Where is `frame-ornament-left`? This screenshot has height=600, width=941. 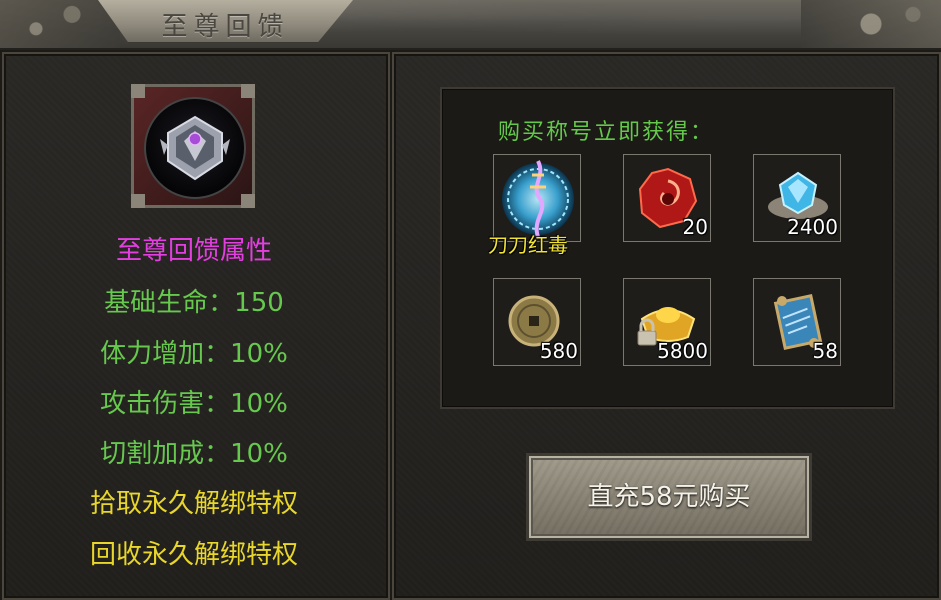
frame-ornament-left is located at coordinates (60, 24).